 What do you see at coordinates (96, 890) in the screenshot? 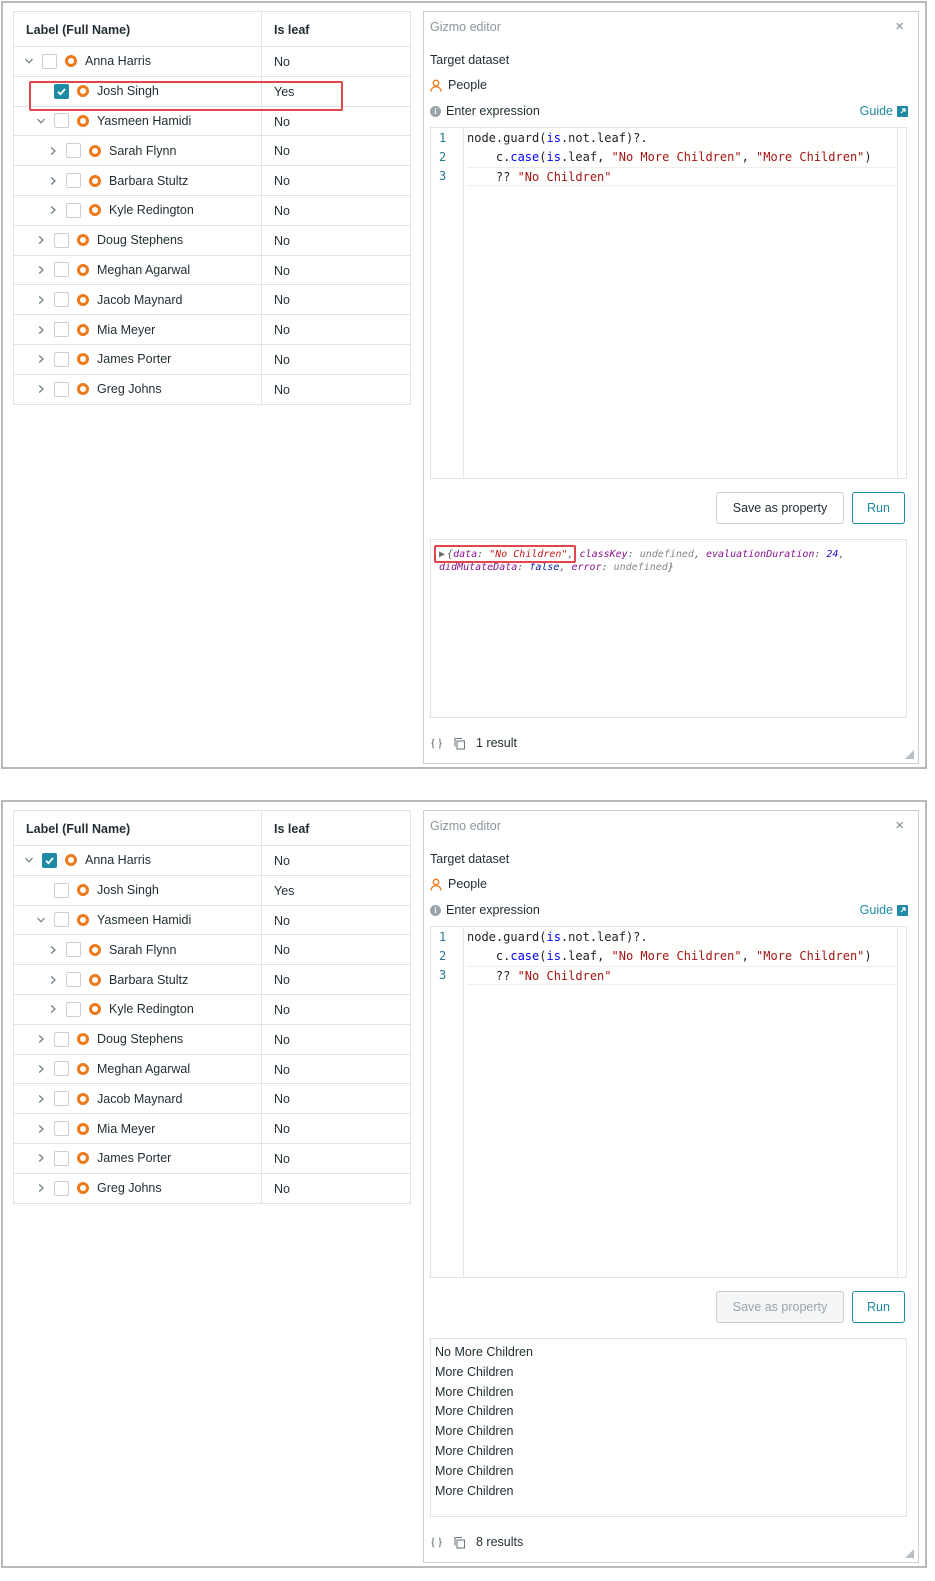
I see `cell-content: Josh Singh` at bounding box center [96, 890].